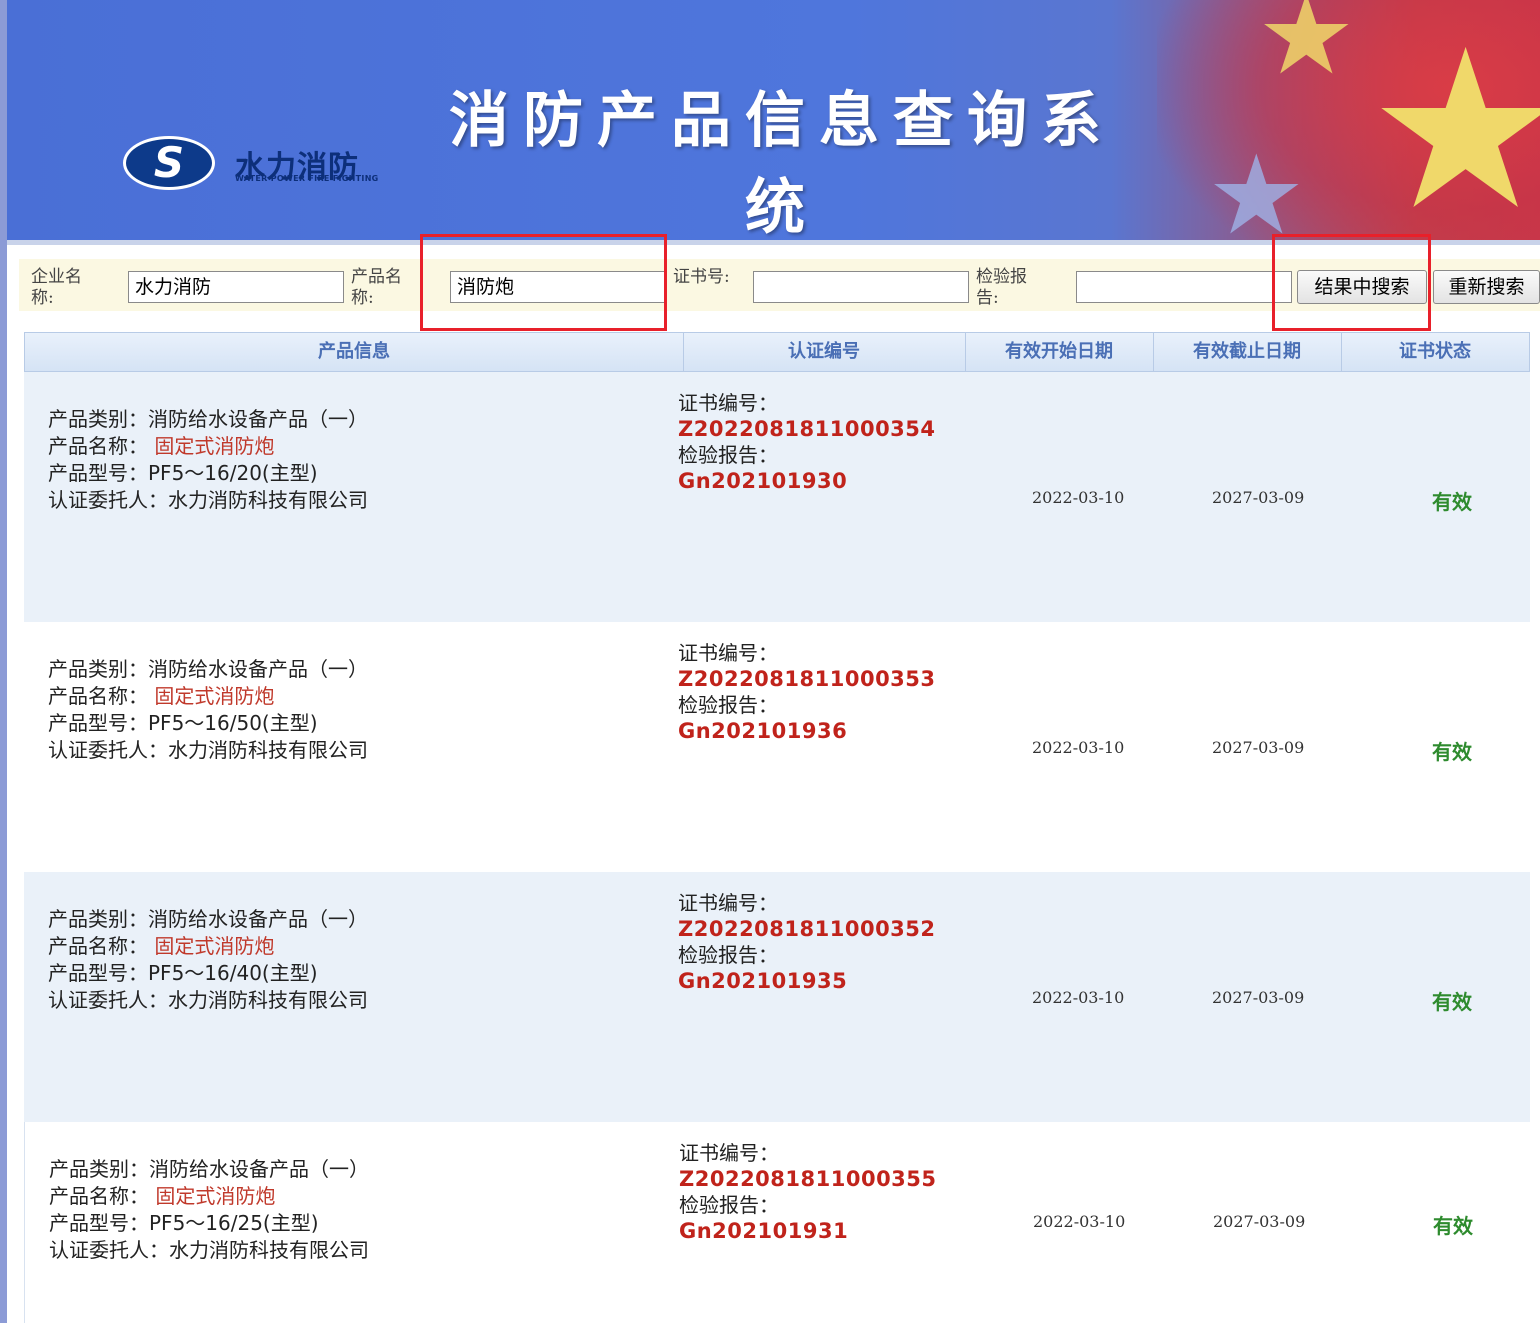 Image resolution: width=1540 pixels, height=1323 pixels. Describe the element at coordinates (1001, 287) in the screenshot. I see `inspection-report-label: 检验报告:` at that location.